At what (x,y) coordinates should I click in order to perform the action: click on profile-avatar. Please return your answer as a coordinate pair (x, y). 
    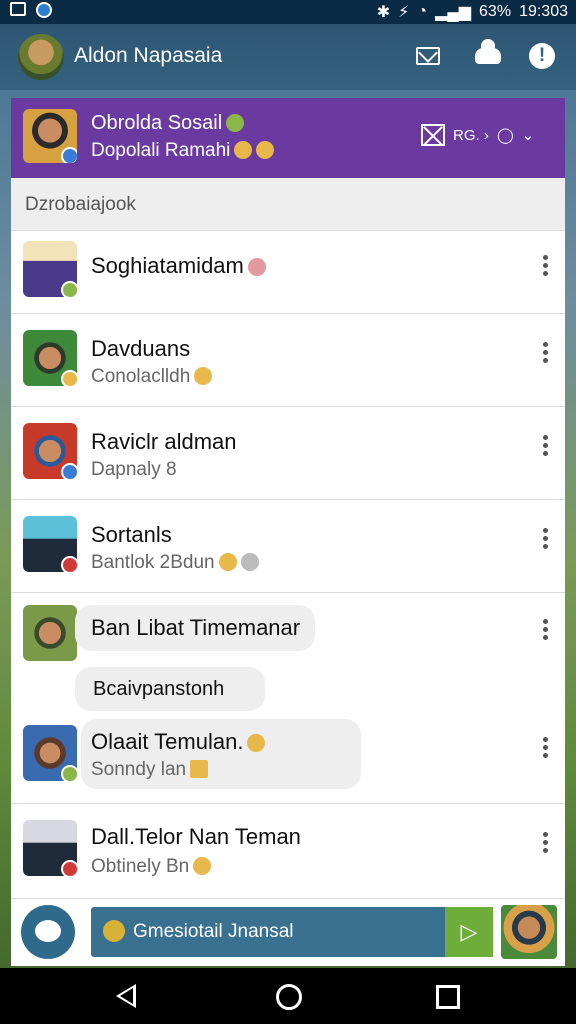
    Looking at the image, I should click on (41, 57).